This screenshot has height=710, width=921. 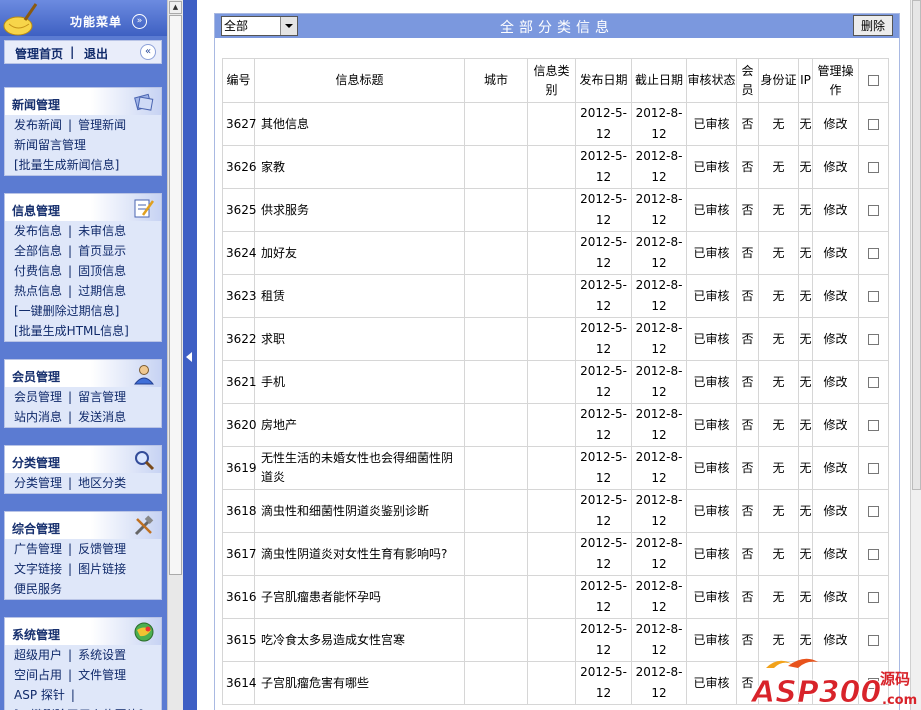 What do you see at coordinates (148, 52) in the screenshot?
I see `collapse-sidebar-button: «` at bounding box center [148, 52].